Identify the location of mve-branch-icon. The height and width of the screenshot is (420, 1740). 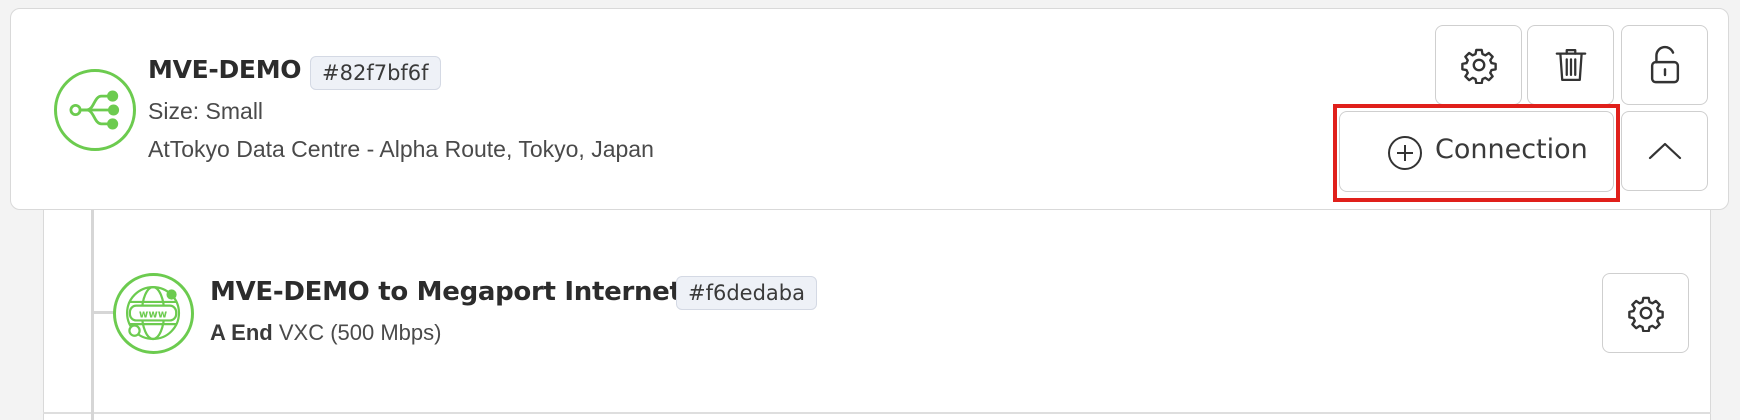
(95, 110).